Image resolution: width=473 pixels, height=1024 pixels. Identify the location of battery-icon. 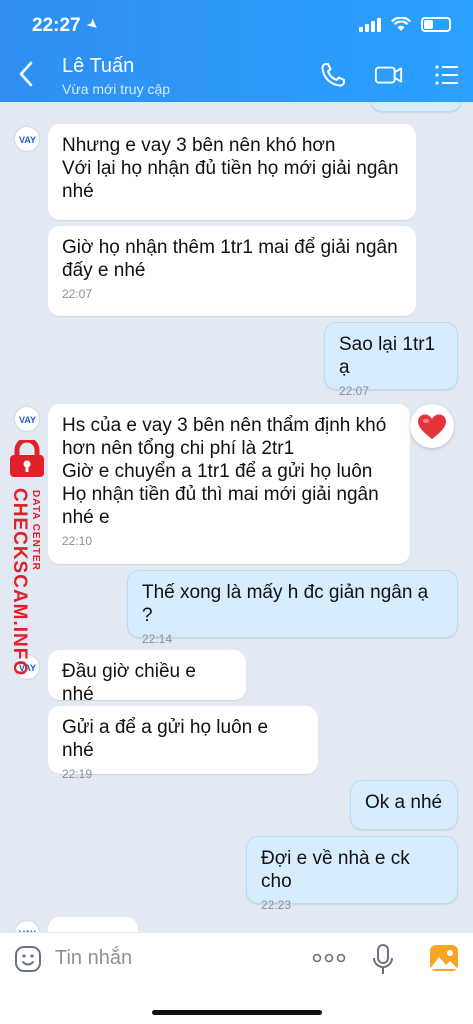
(436, 24).